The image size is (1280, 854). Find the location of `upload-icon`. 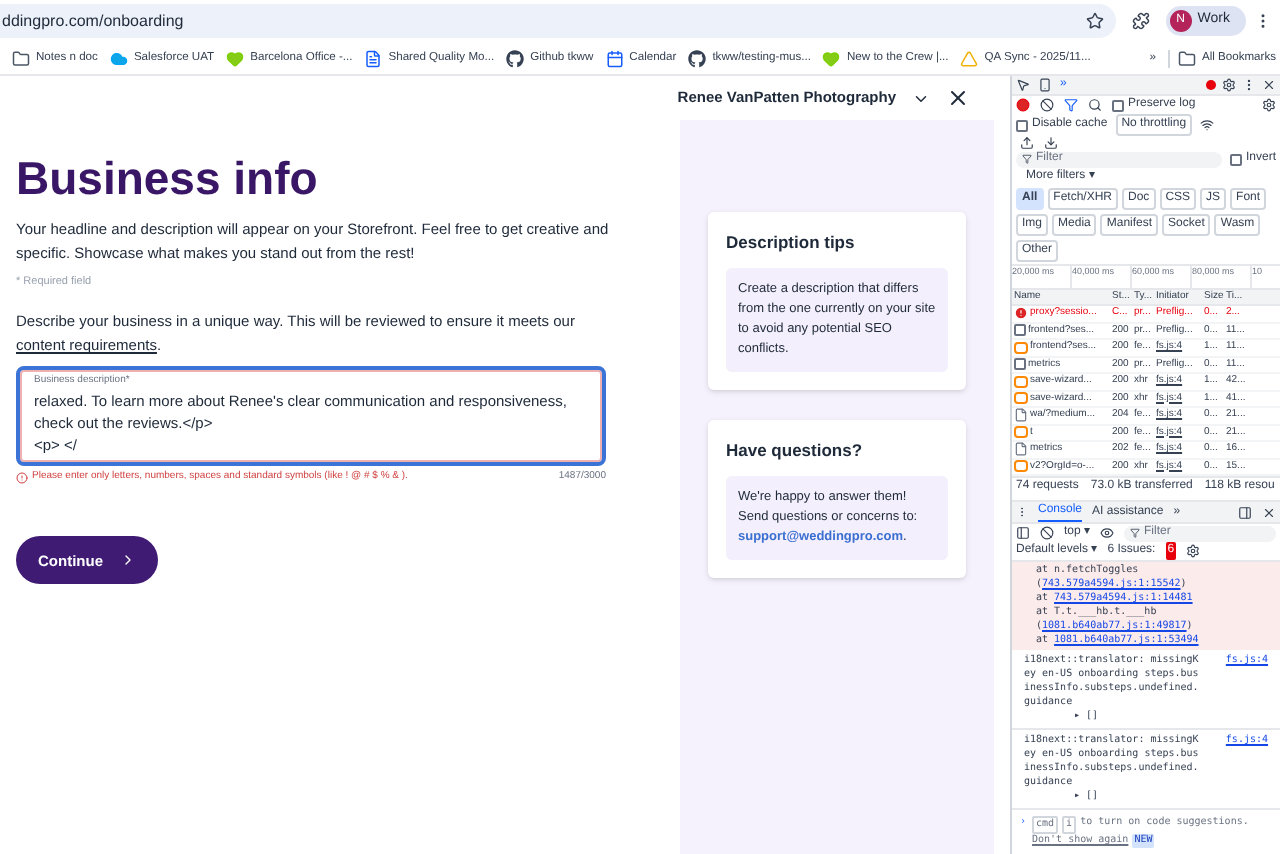

upload-icon is located at coordinates (1027, 143).